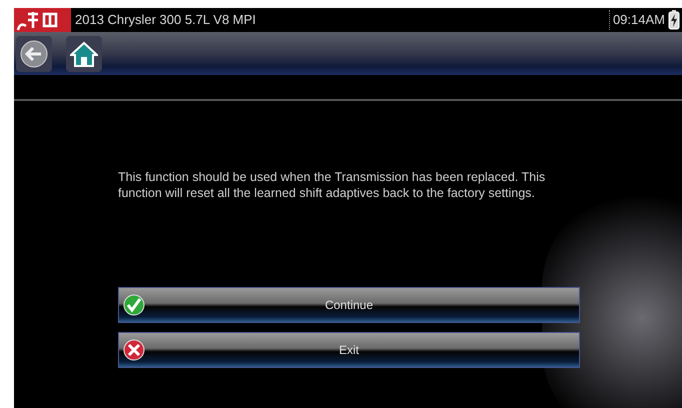 The image size is (682, 408). Describe the element at coordinates (42, 20) in the screenshot. I see `scanner-logo-icon` at that location.